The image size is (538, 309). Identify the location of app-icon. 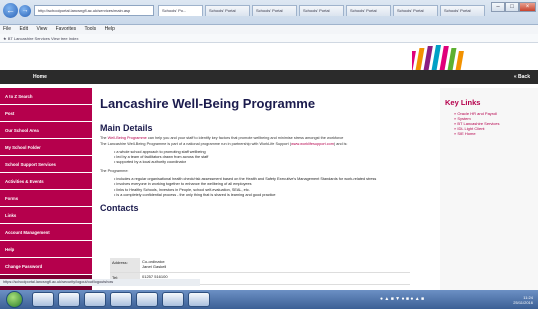
(199, 299).